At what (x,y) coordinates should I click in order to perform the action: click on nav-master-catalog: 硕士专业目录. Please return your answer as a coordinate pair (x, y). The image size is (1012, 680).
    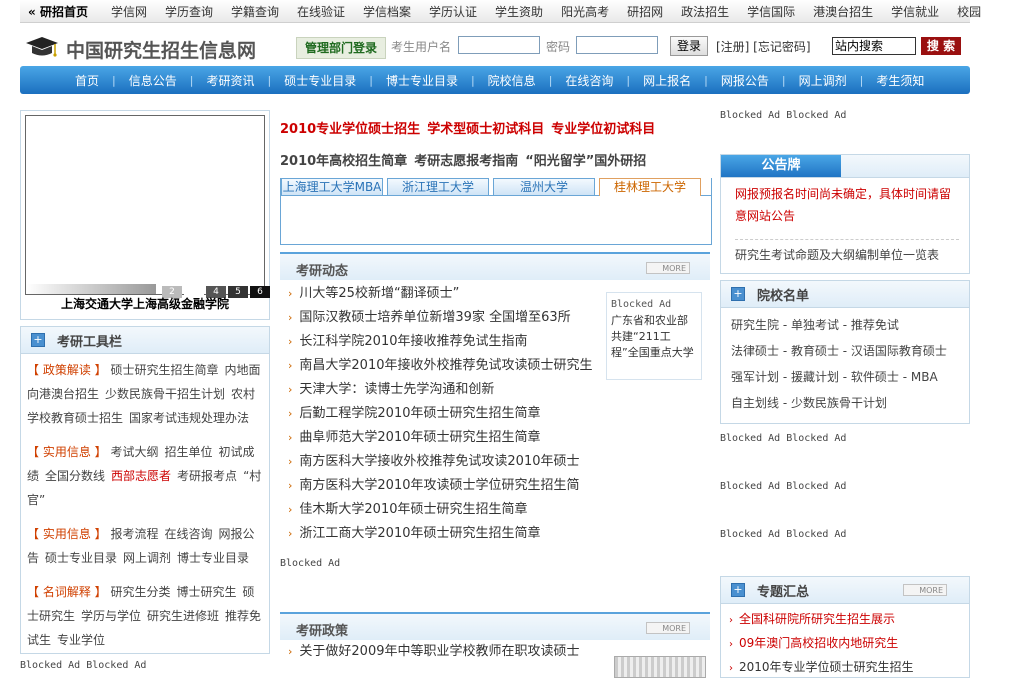
    Looking at the image, I should click on (320, 80).